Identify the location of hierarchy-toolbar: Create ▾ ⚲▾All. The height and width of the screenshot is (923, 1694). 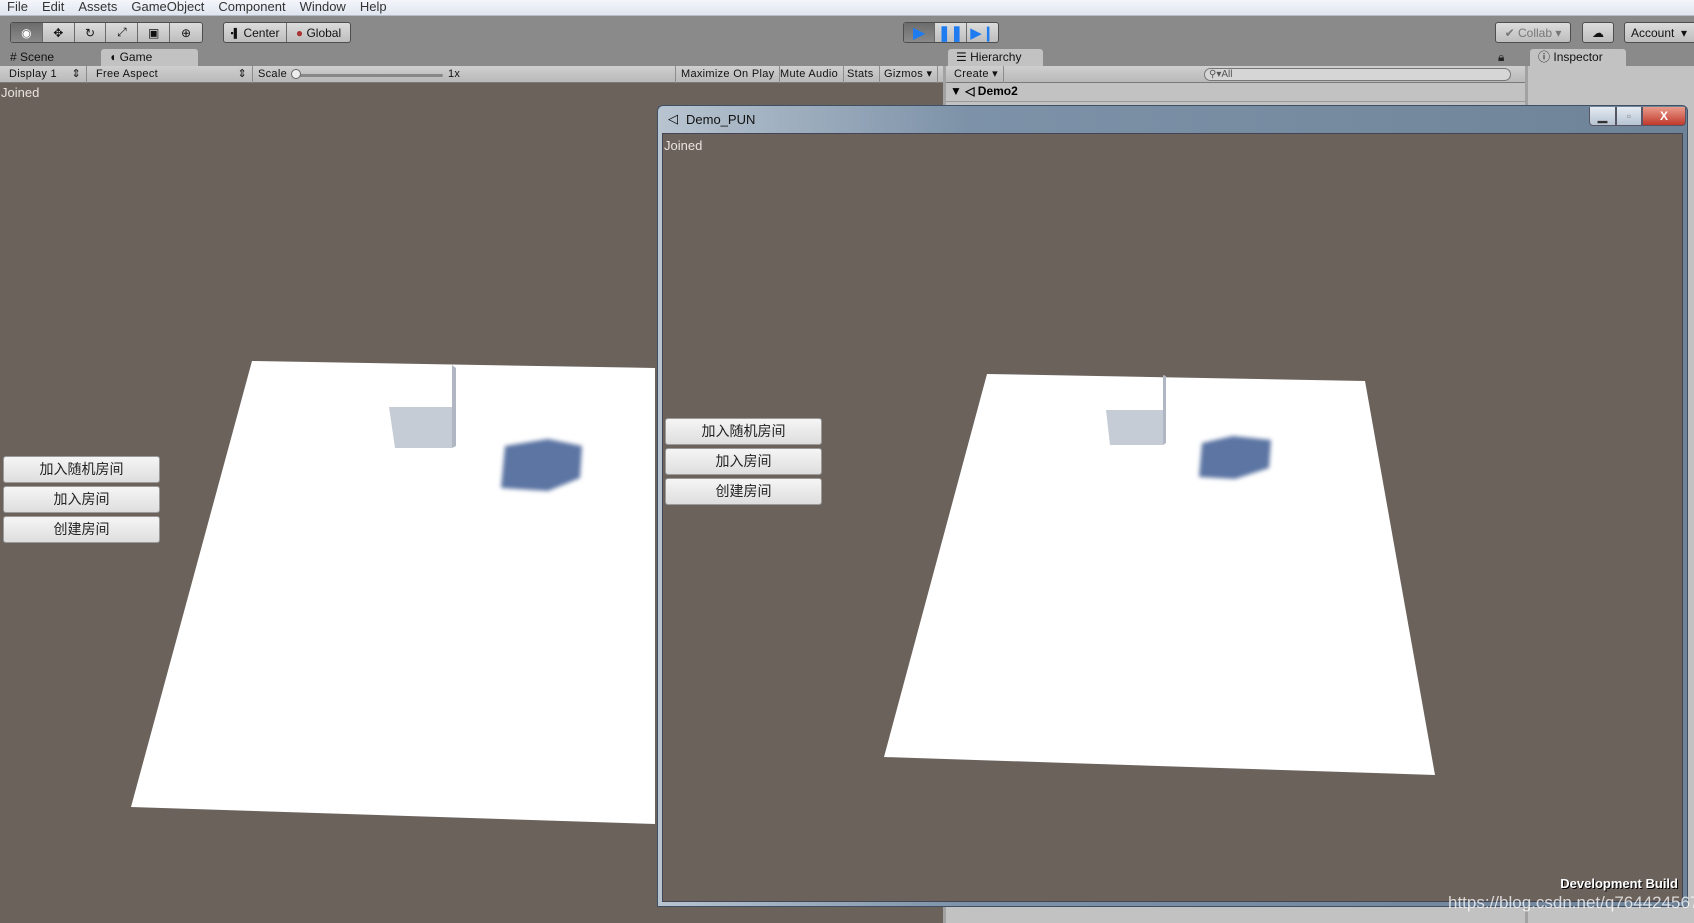
(1235, 74).